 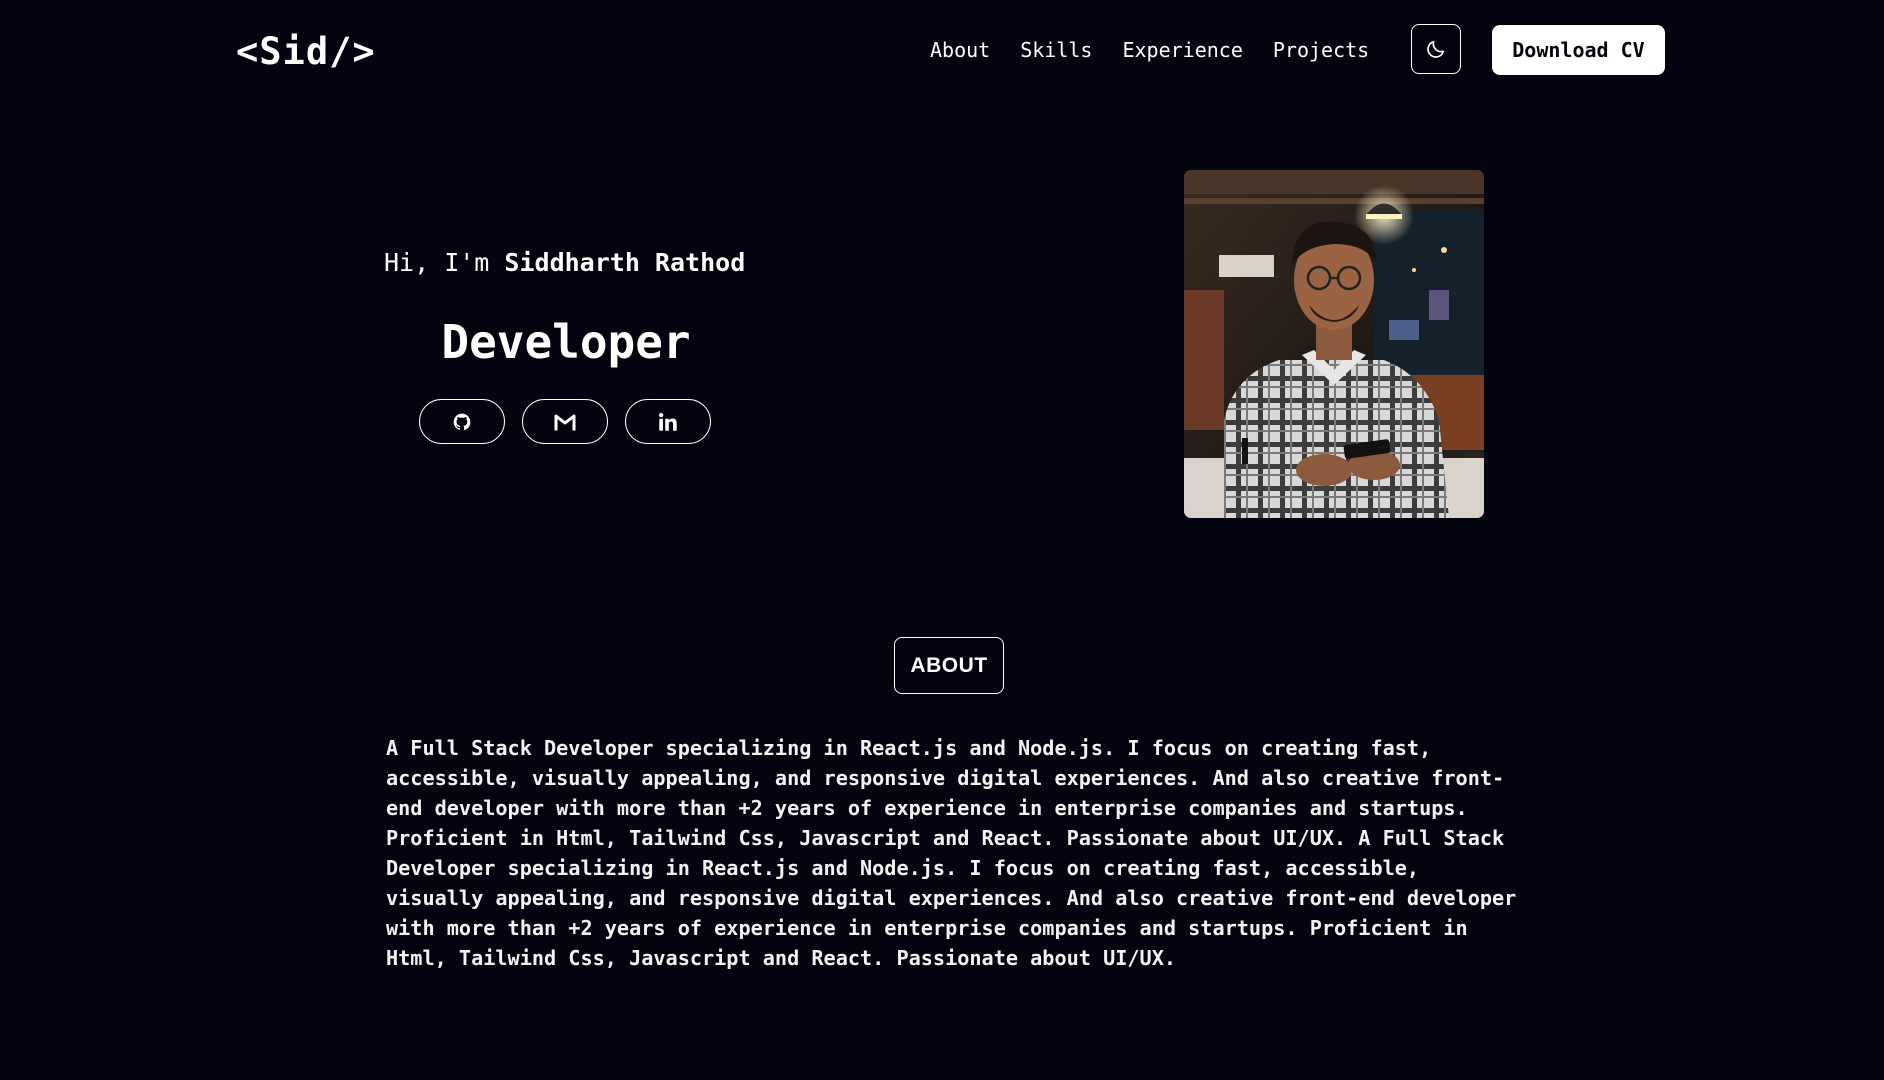 What do you see at coordinates (1056, 50) in the screenshot?
I see `nav-link-skills: Skills` at bounding box center [1056, 50].